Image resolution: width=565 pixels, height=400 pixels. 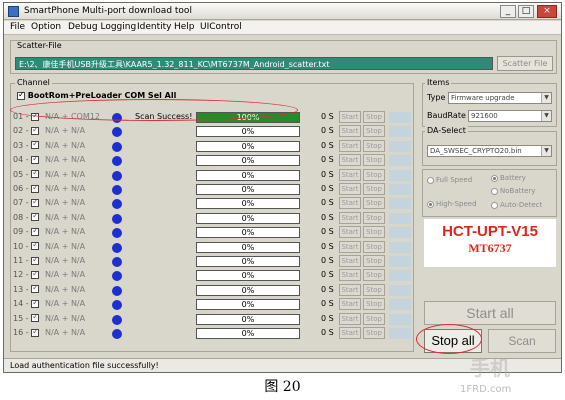 What do you see at coordinates (500, 98) in the screenshot?
I see `type-select: Firmware upgrade ▼` at bounding box center [500, 98].